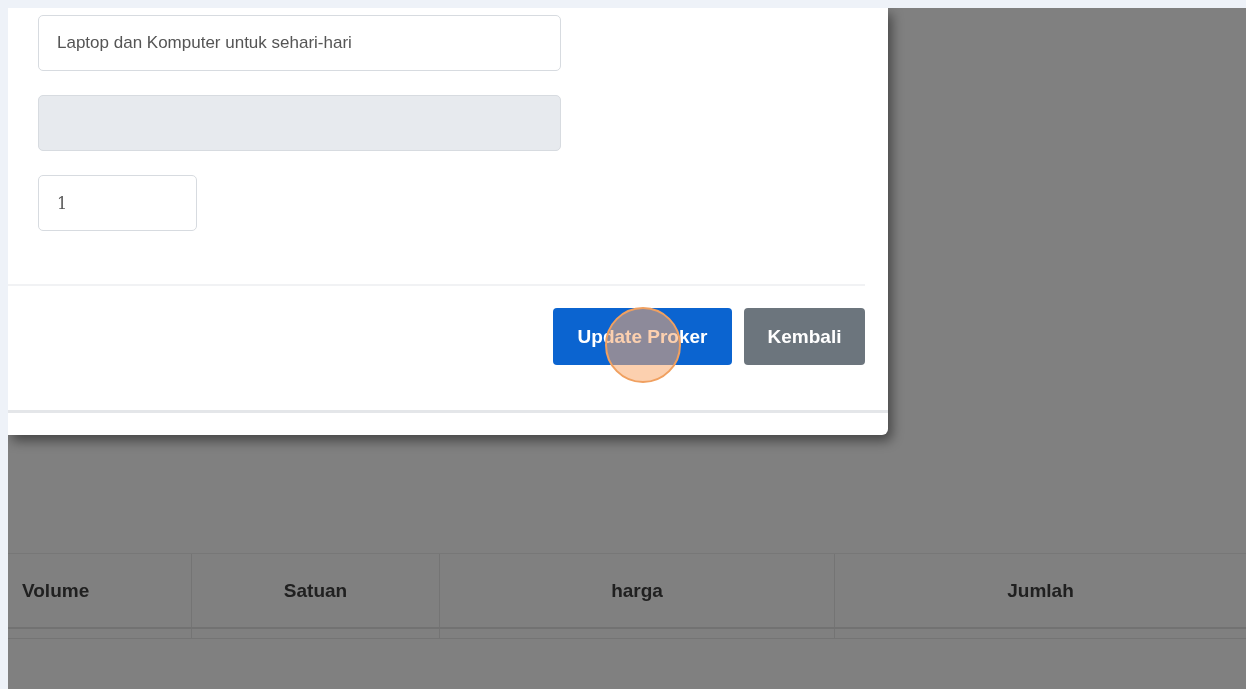 The height and width of the screenshot is (689, 1246). I want to click on column-header: Jumlah, so click(1040, 590).